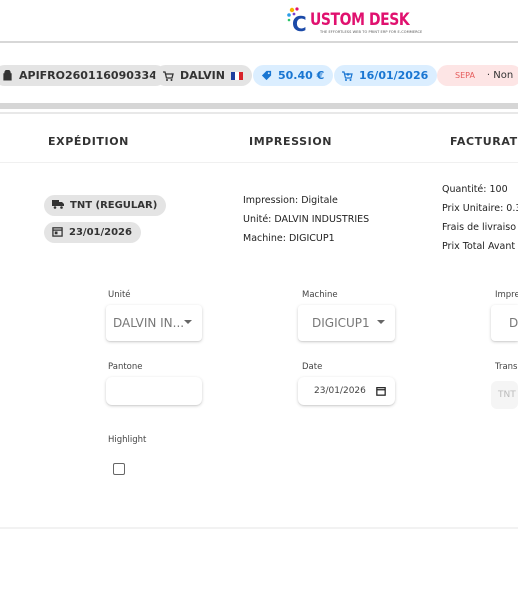 Image resolution: width=518 pixels, height=600 pixels. I want to click on supplier-name: DALVIN, so click(202, 75).